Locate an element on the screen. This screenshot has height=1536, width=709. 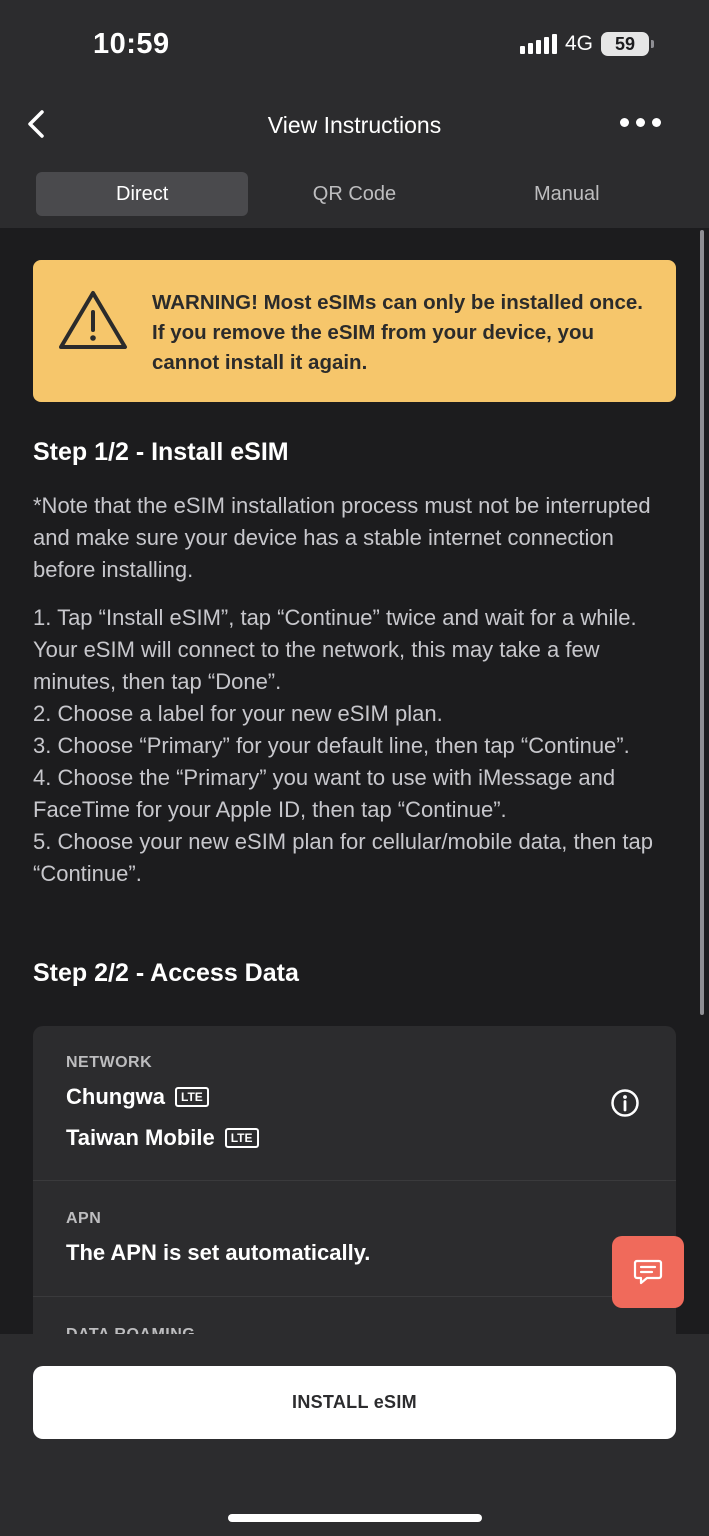
apn-value: The APN is set automatically. is located at coordinates (218, 1252).